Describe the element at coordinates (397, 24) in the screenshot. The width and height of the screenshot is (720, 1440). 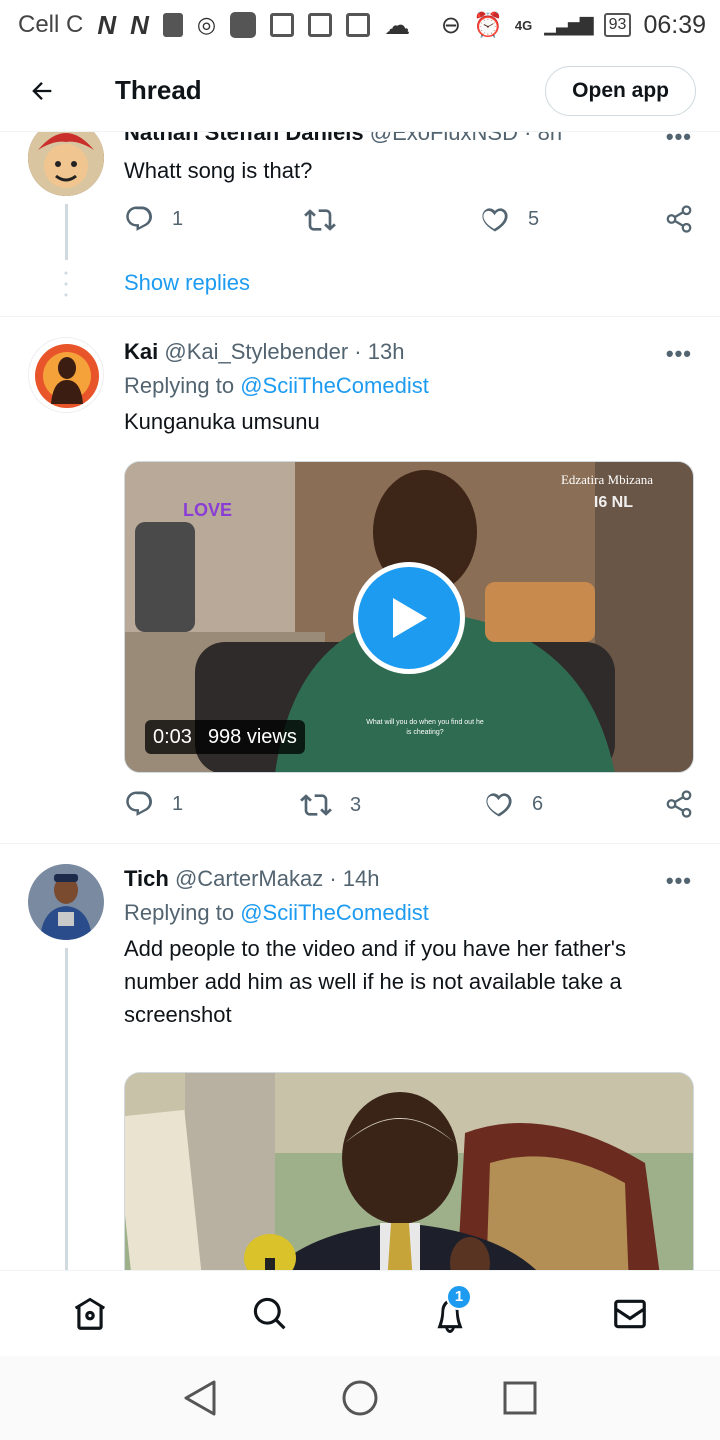
I see `cloud-icon: ☁` at that location.